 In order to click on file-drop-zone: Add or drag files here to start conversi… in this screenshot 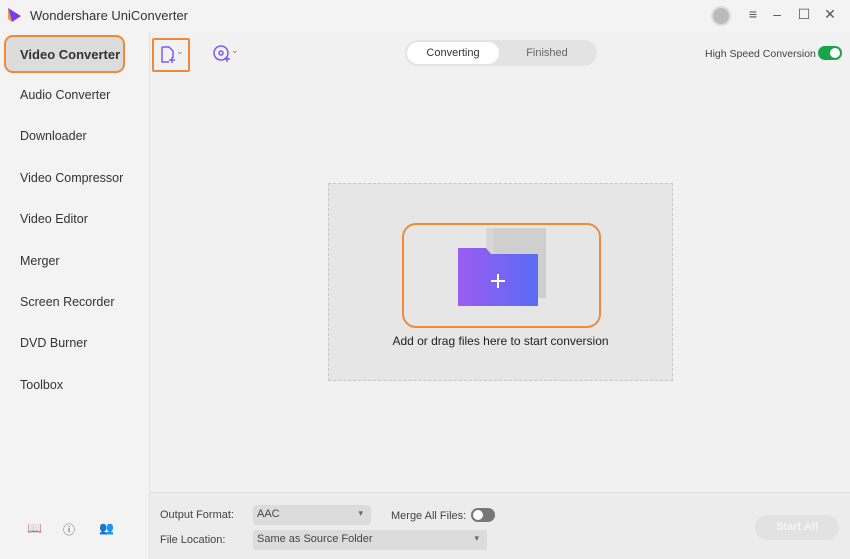, I will do `click(500, 282)`.